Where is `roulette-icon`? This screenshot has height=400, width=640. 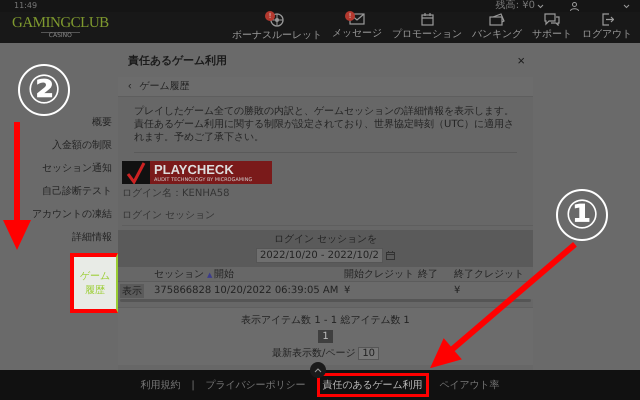
roulette-icon is located at coordinates (277, 20).